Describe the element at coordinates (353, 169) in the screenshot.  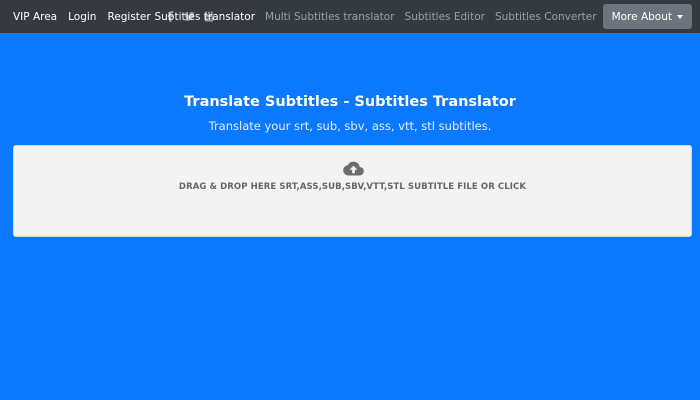
I see `cloud-upload-icon` at that location.